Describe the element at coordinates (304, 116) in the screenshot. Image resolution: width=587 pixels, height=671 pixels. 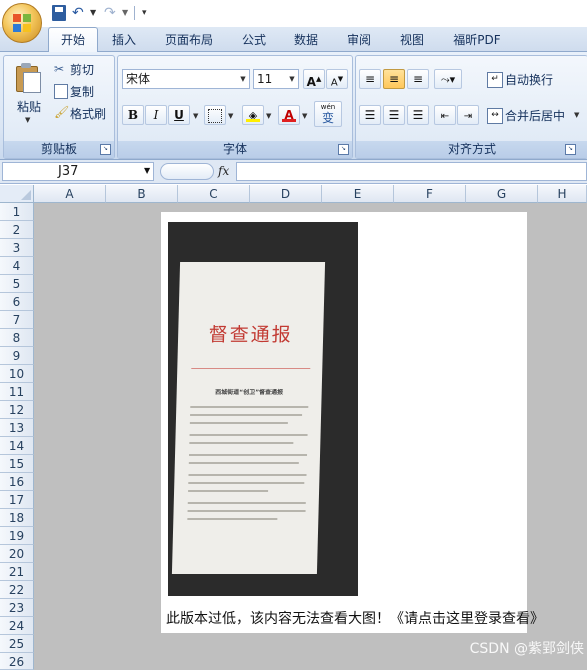
I see `font-color-dropdown-icon: ▼` at that location.